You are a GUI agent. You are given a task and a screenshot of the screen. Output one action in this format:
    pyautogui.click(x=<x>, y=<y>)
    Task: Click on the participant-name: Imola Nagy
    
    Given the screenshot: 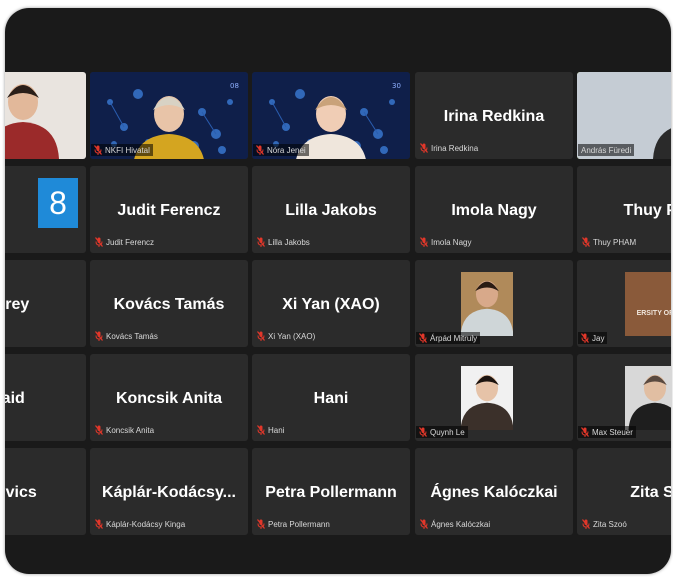 What is the action you would take?
    pyautogui.click(x=494, y=210)
    